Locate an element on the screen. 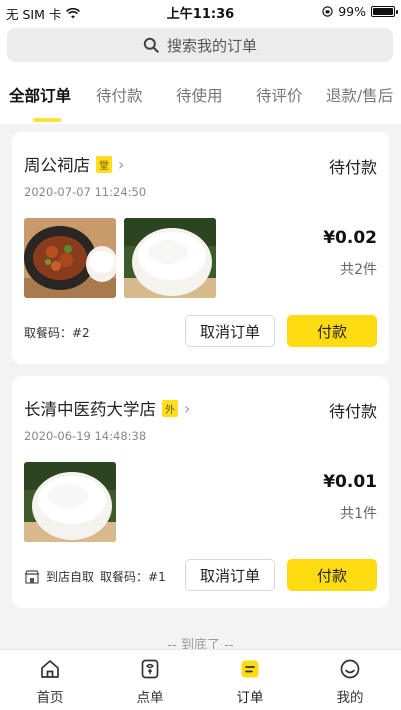 The width and height of the screenshot is (401, 710). tabbar-profile: 我的 is located at coordinates (350, 680).